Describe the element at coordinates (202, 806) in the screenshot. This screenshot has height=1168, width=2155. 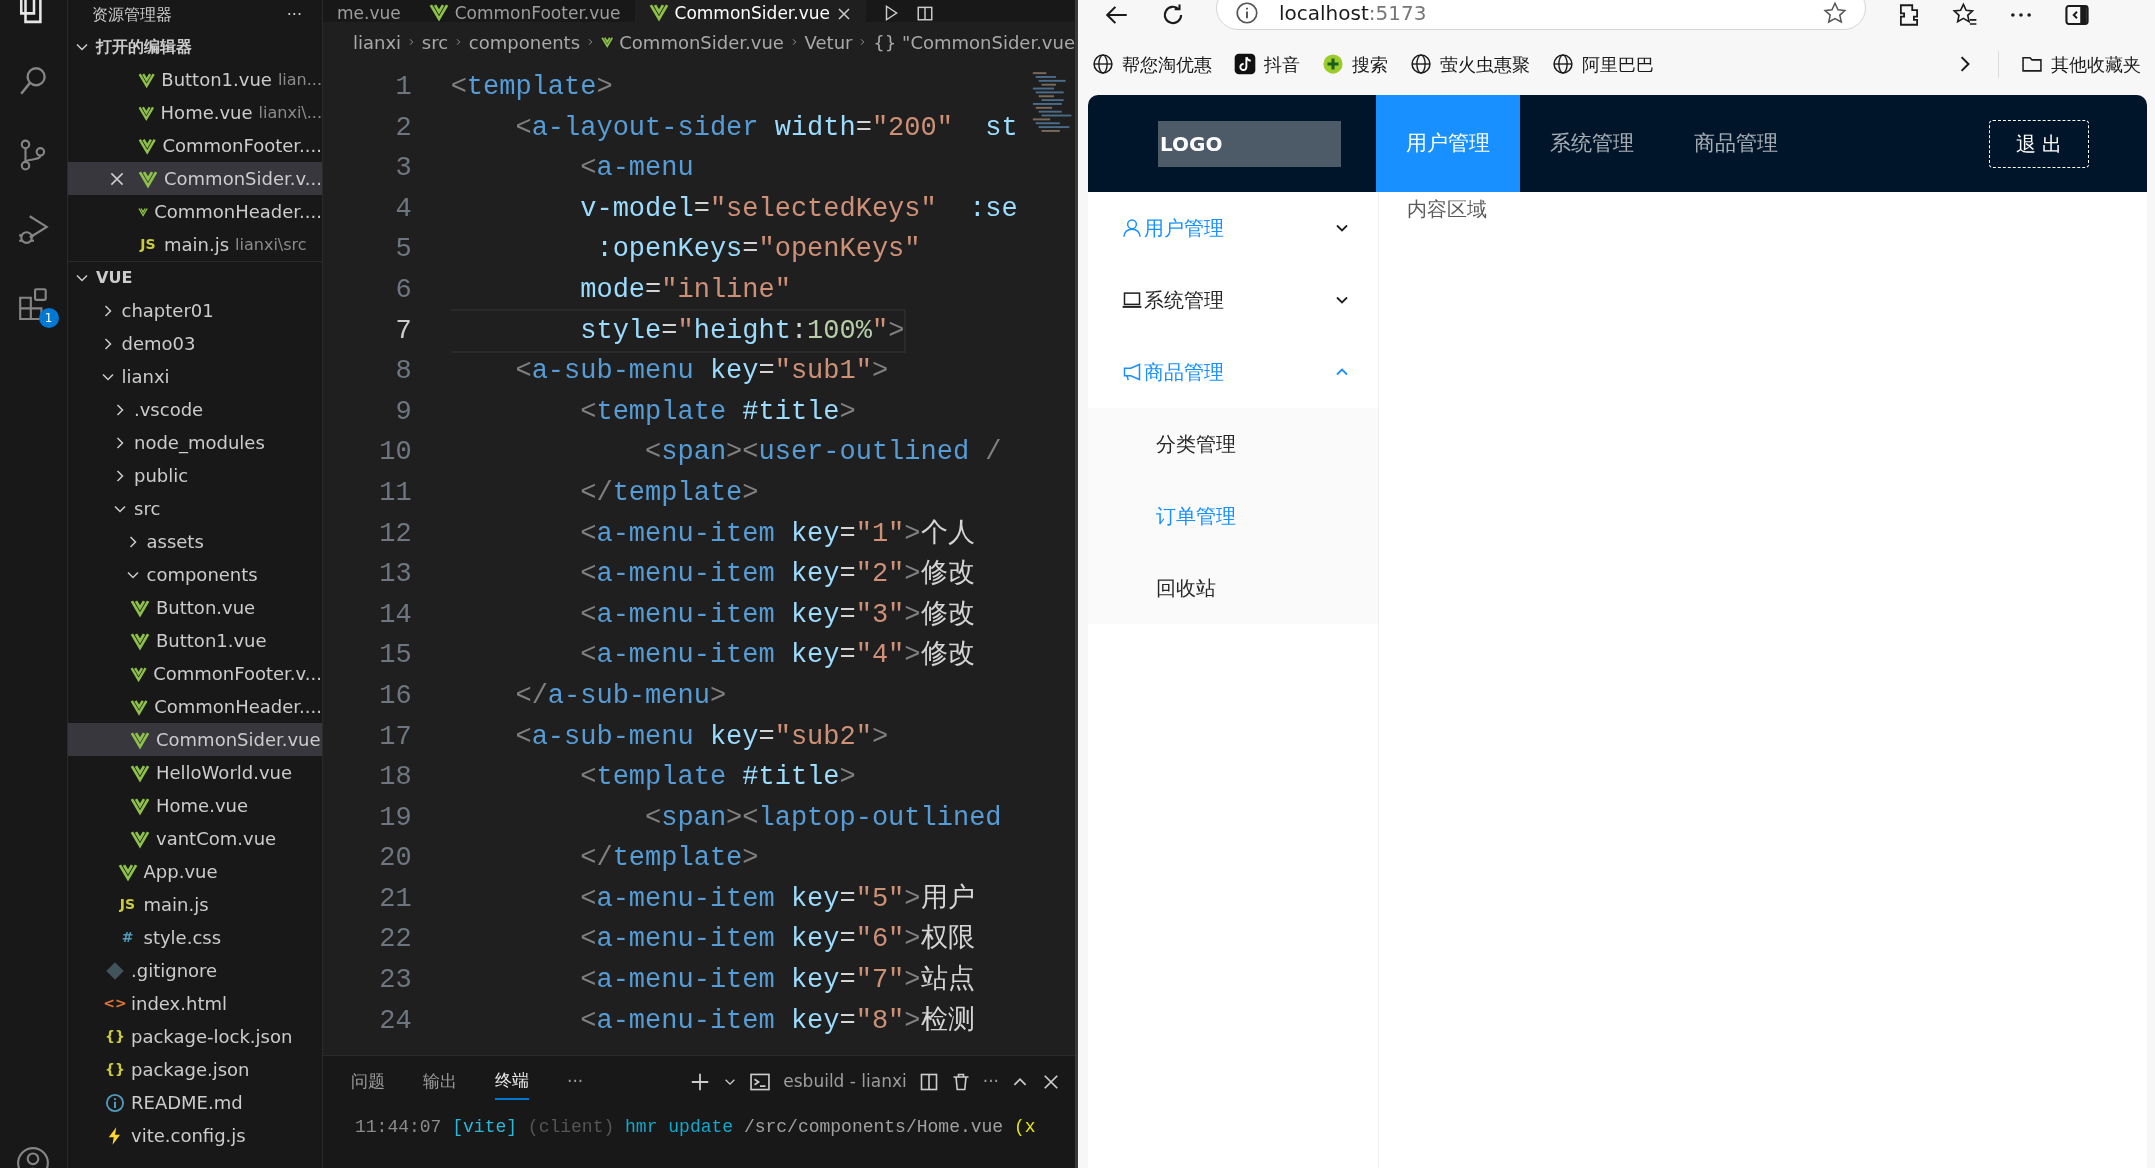
I see `file-name: Home.vue` at that location.